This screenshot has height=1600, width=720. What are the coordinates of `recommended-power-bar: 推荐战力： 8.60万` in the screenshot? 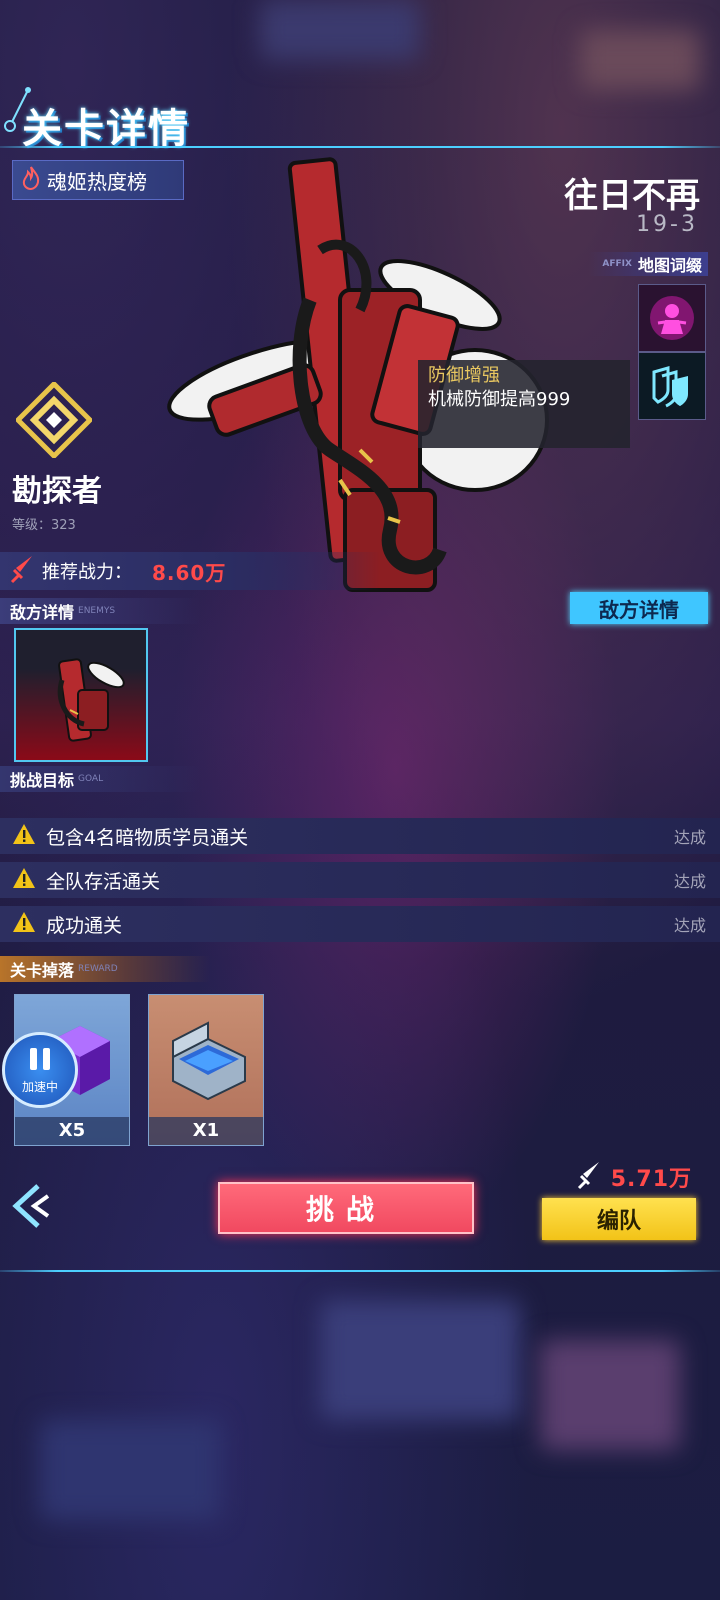 It's located at (190, 571).